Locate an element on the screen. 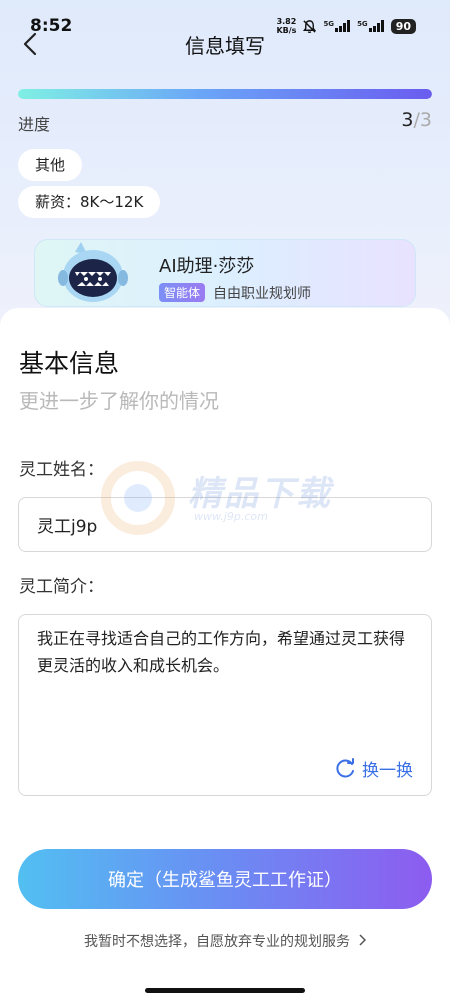 The width and height of the screenshot is (450, 1001). section-subtitle: 更进一步了解你的情况 is located at coordinates (119, 401).